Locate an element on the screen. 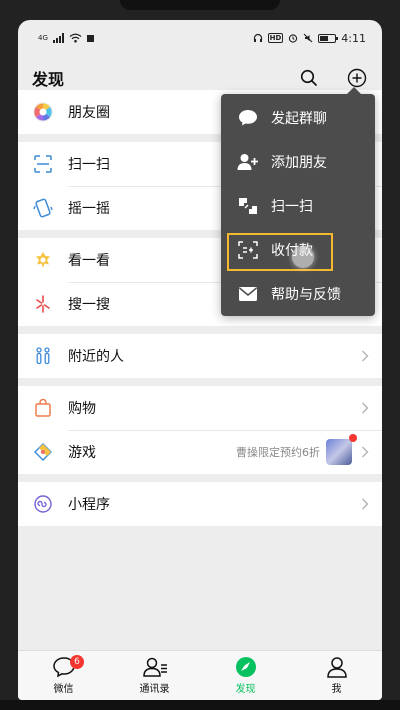  add-friend-icon is located at coordinates (248, 162).